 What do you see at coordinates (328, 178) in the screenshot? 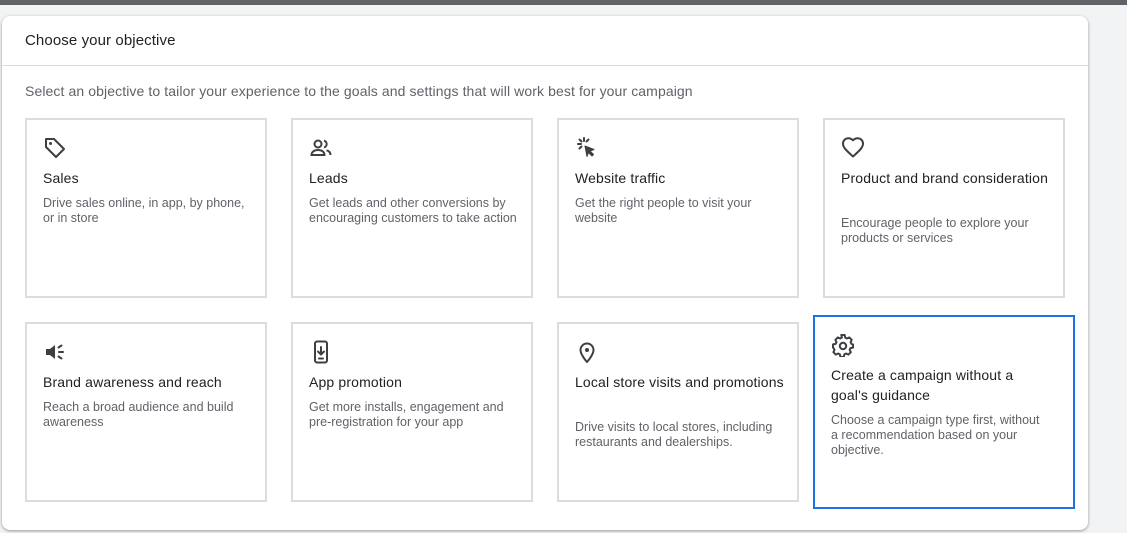
I see `objective-title: Leads` at bounding box center [328, 178].